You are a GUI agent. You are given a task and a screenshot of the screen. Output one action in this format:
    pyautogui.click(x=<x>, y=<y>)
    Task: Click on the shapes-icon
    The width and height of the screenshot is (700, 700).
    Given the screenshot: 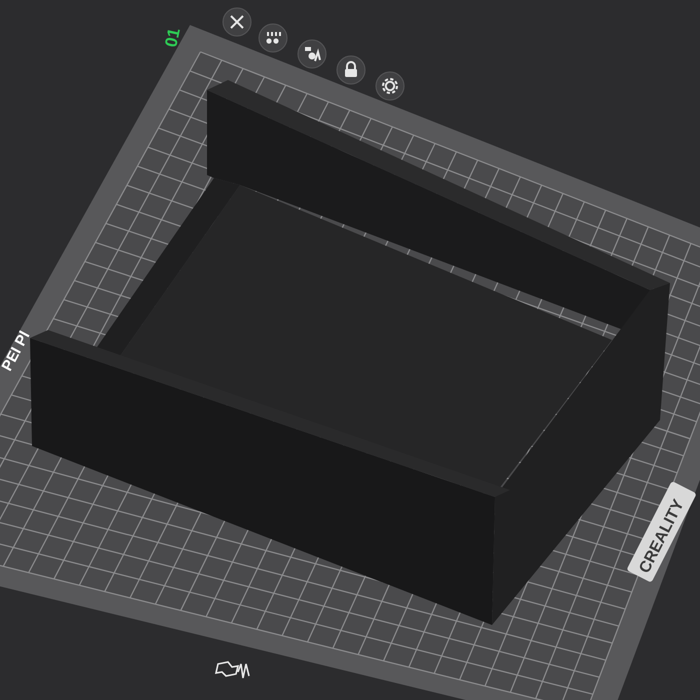 What is the action you would take?
    pyautogui.click(x=312, y=54)
    